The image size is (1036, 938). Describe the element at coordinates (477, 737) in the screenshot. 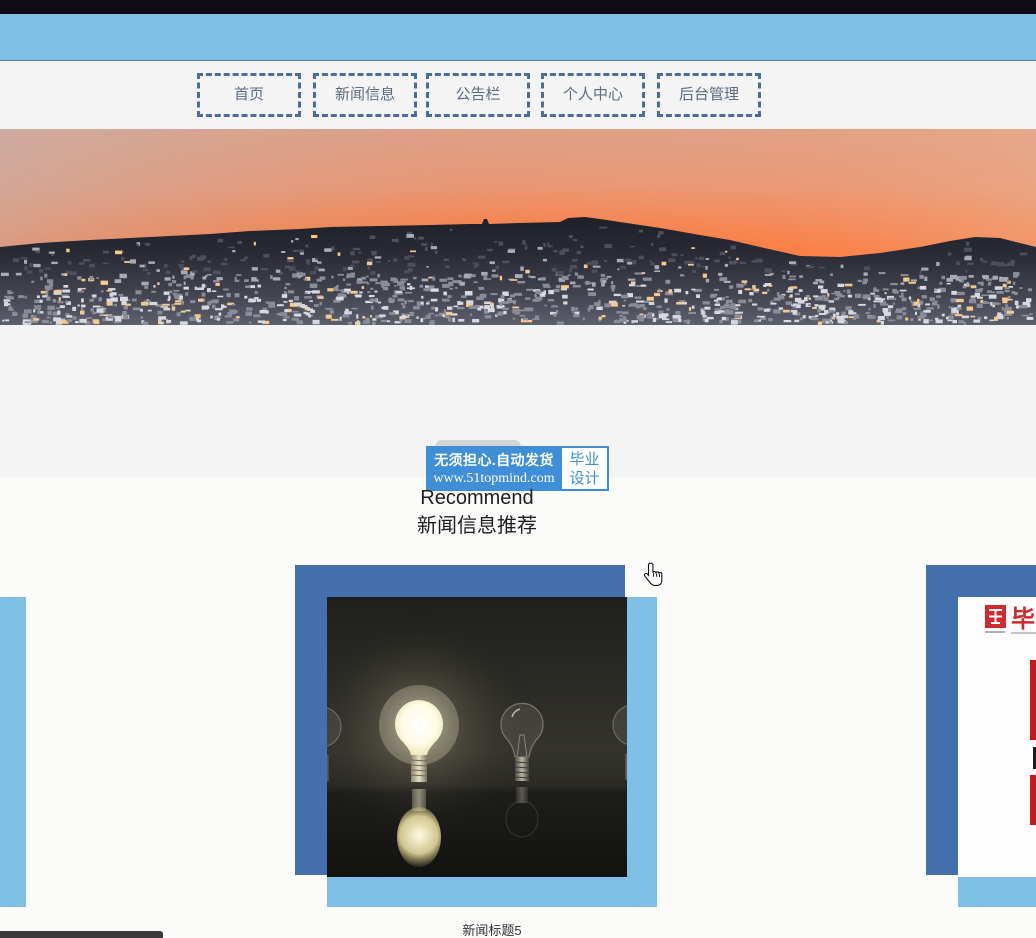

I see `card-image` at that location.